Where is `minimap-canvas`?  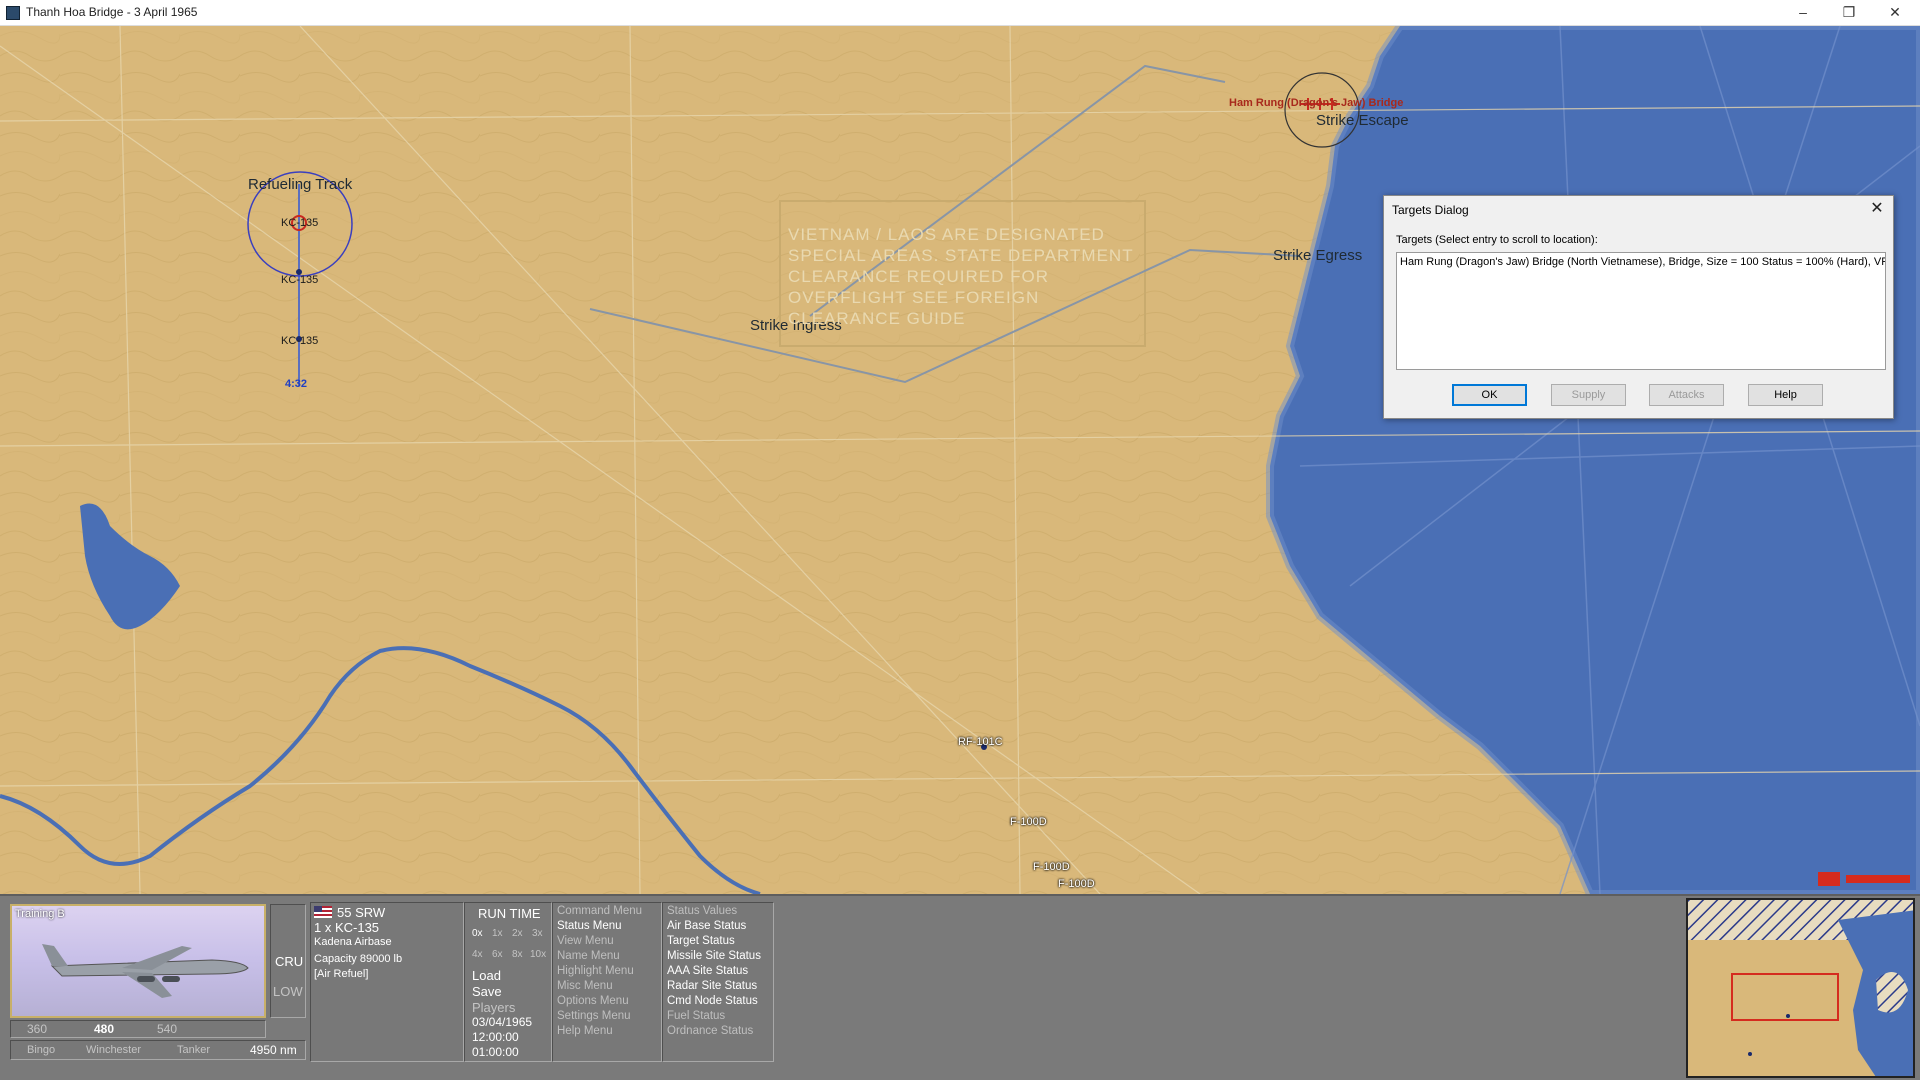
minimap-canvas is located at coordinates (1801, 989).